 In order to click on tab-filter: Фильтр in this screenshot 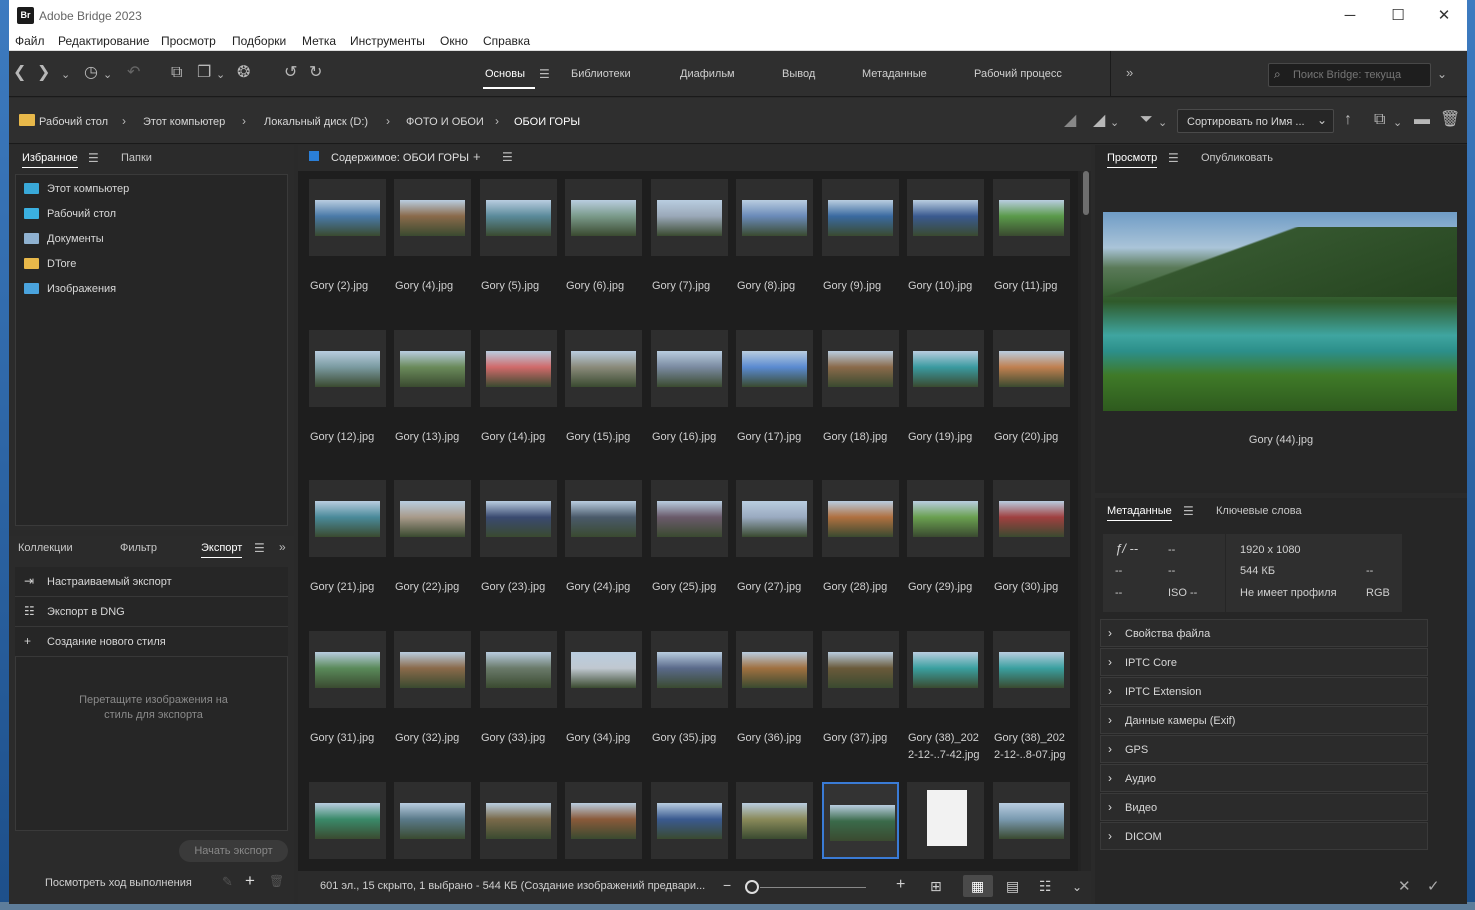, I will do `click(138, 548)`.